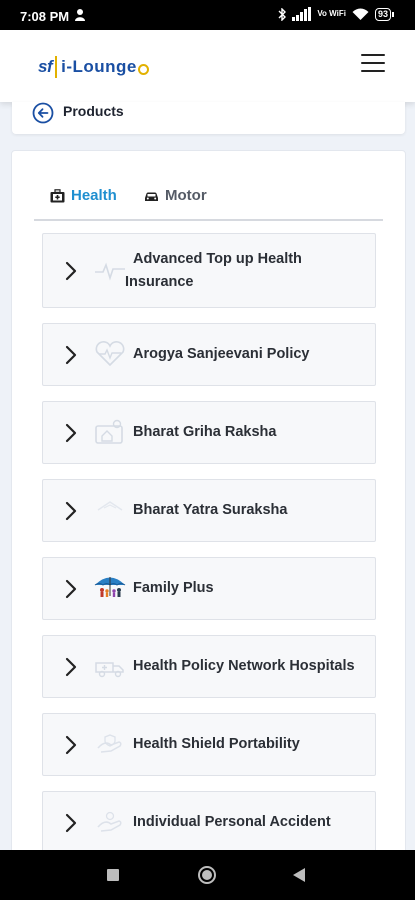  I want to click on product-item-bharat-yatra-suraksha: Bharat Yatra Suraksha, so click(209, 510).